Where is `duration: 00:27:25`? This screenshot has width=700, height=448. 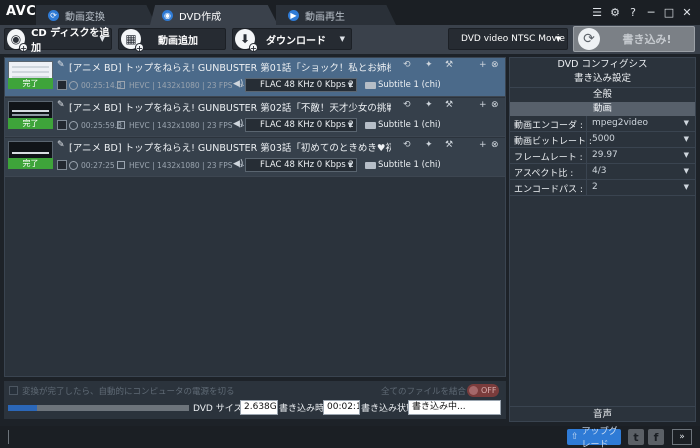 duration: 00:27:25 is located at coordinates (92, 165).